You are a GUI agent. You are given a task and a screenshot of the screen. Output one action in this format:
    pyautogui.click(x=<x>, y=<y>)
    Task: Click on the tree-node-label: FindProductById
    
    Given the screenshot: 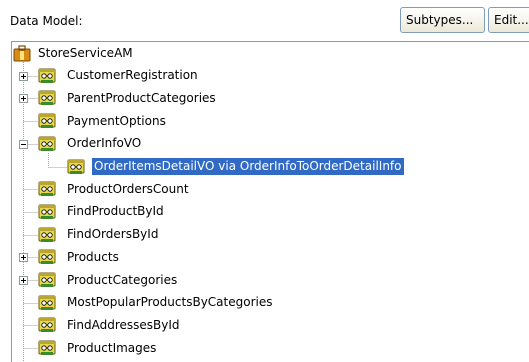 What is the action you would take?
    pyautogui.click(x=115, y=211)
    